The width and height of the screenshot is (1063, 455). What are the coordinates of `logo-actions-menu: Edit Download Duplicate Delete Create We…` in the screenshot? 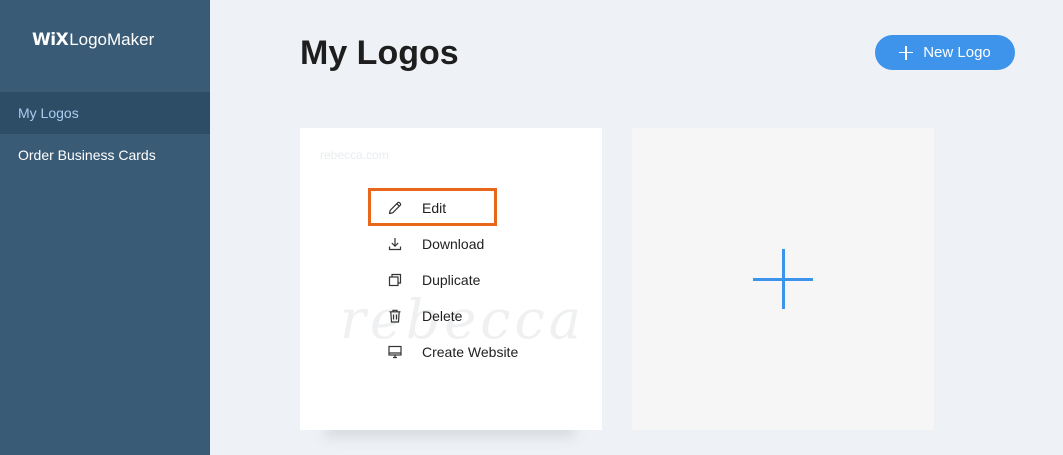 It's located at (488, 279).